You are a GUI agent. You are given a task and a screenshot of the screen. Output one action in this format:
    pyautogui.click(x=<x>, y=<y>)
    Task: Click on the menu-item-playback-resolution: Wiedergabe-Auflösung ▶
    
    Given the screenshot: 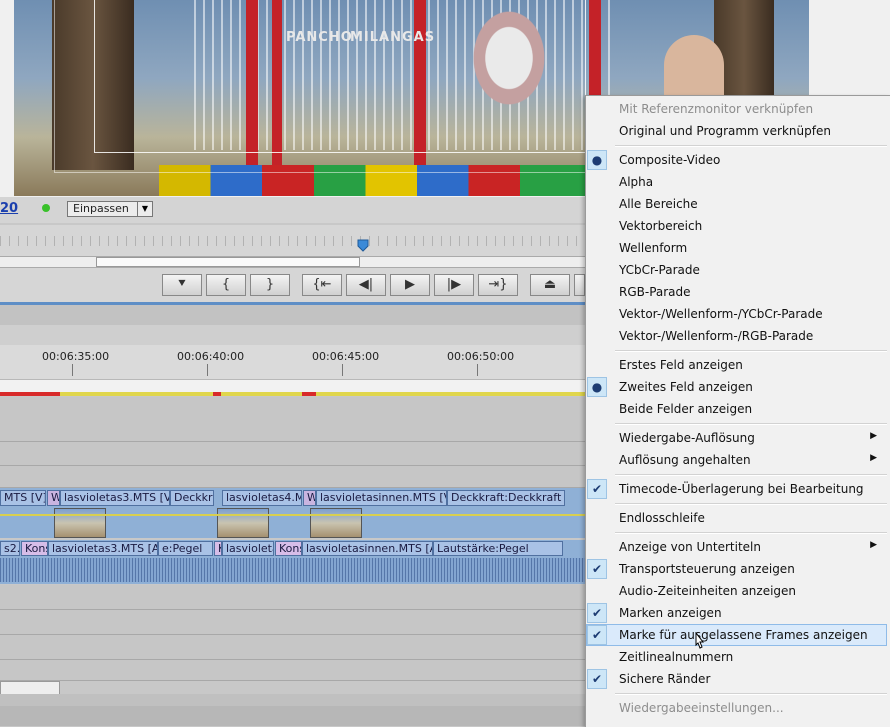 What is the action you would take?
    pyautogui.click(x=737, y=438)
    